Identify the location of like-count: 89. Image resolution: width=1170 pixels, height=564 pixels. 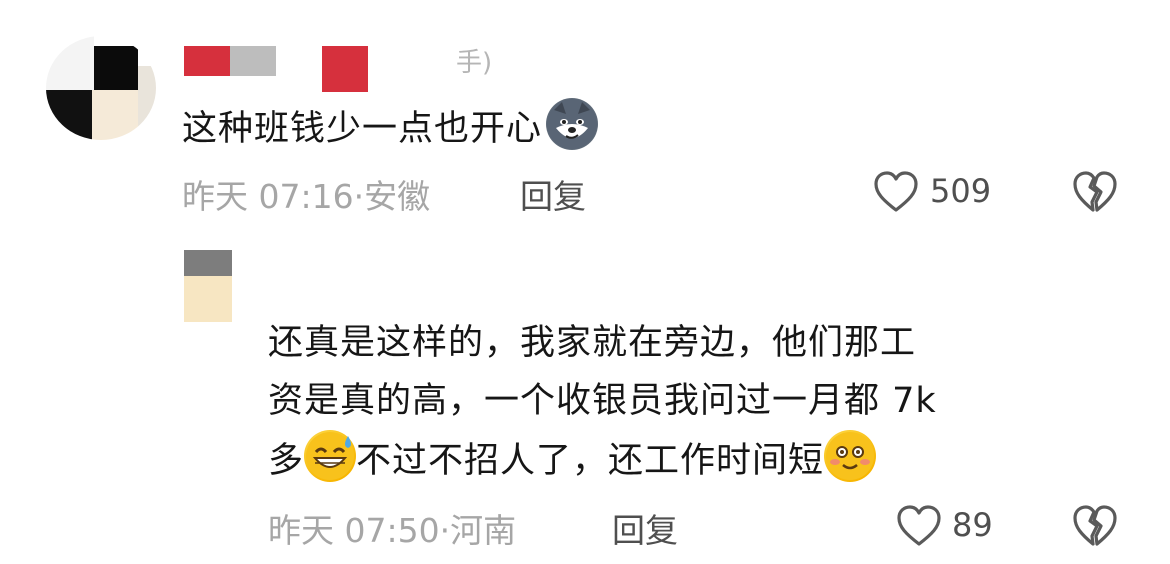
(972, 525).